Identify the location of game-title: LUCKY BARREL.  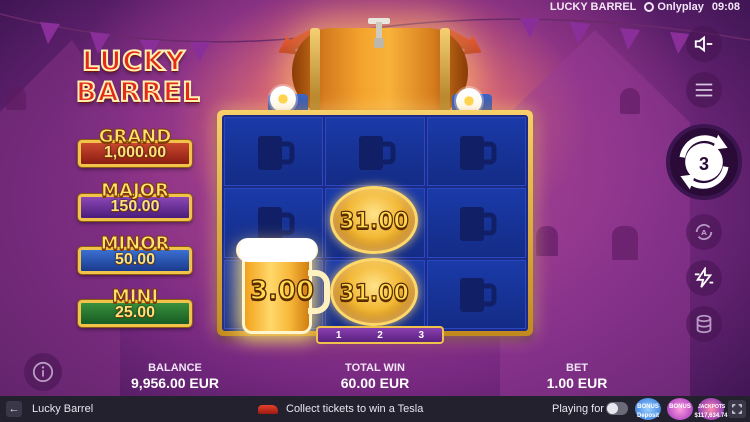
(593, 7).